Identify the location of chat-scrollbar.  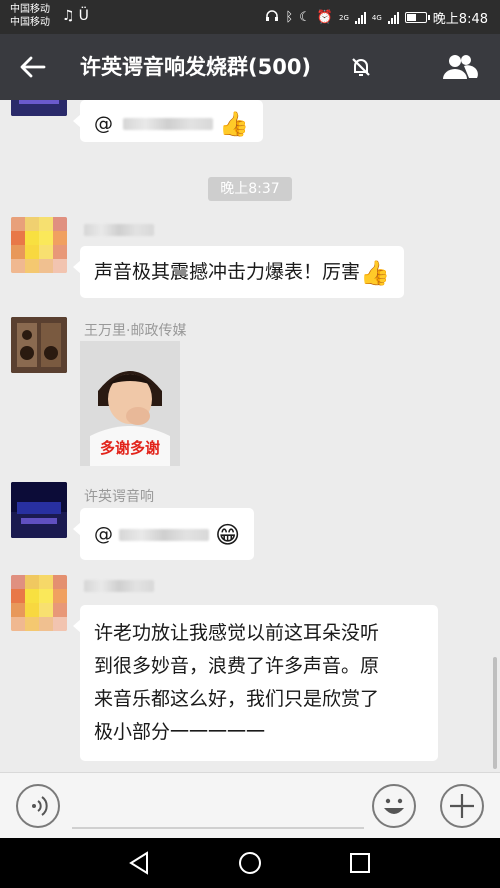
(495, 713).